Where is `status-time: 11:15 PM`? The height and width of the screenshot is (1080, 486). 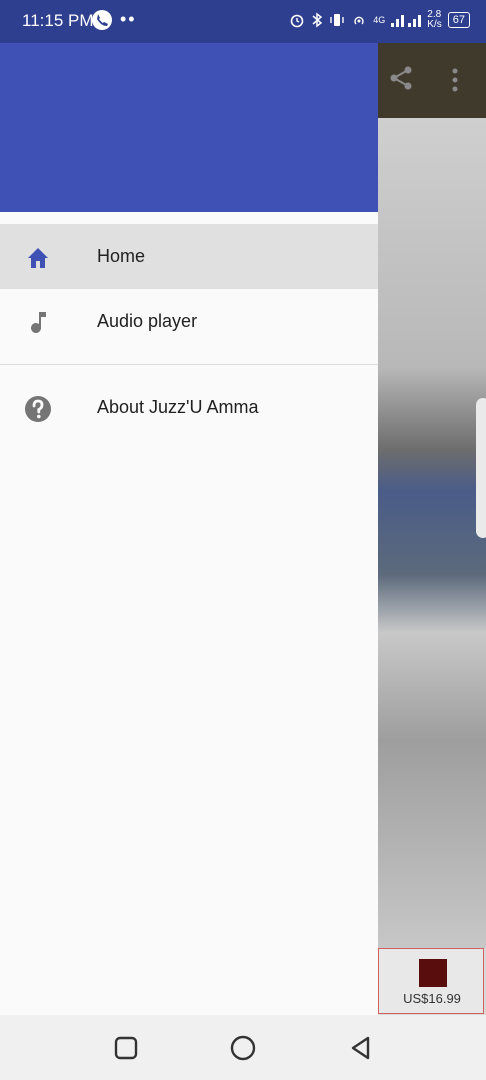
status-time: 11:15 PM is located at coordinates (58, 20).